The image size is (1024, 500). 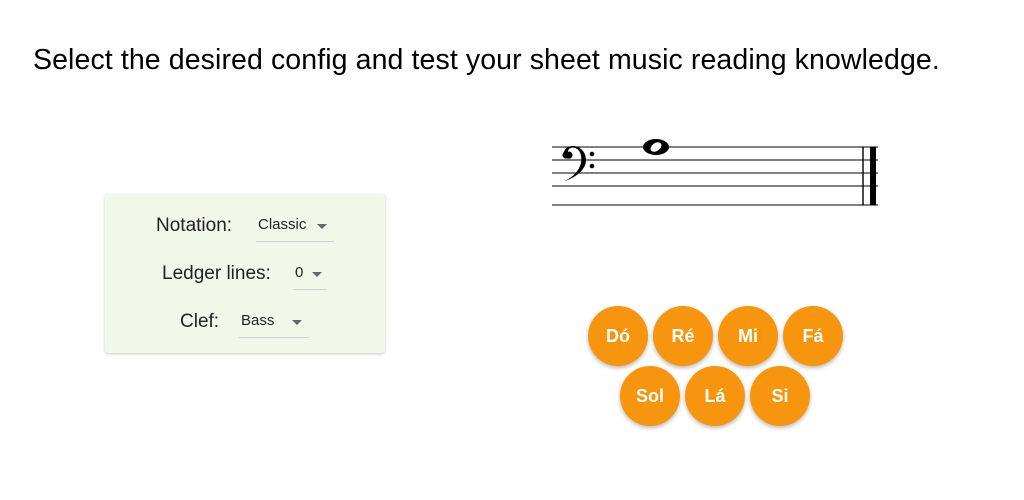 What do you see at coordinates (813, 336) in the screenshot?
I see `note-button-fa: Fá` at bounding box center [813, 336].